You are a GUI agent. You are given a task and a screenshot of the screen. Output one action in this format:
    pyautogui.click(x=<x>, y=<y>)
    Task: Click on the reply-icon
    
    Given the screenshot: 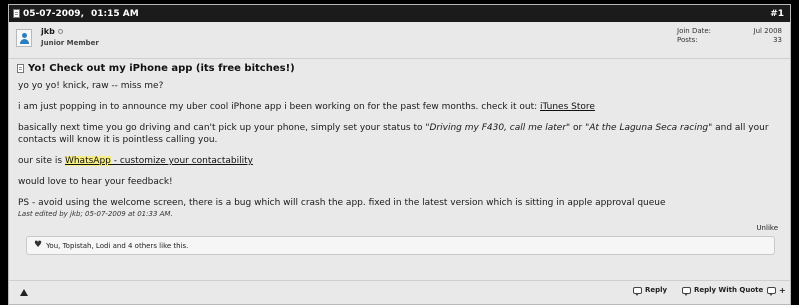 What is the action you would take?
    pyautogui.click(x=637, y=291)
    